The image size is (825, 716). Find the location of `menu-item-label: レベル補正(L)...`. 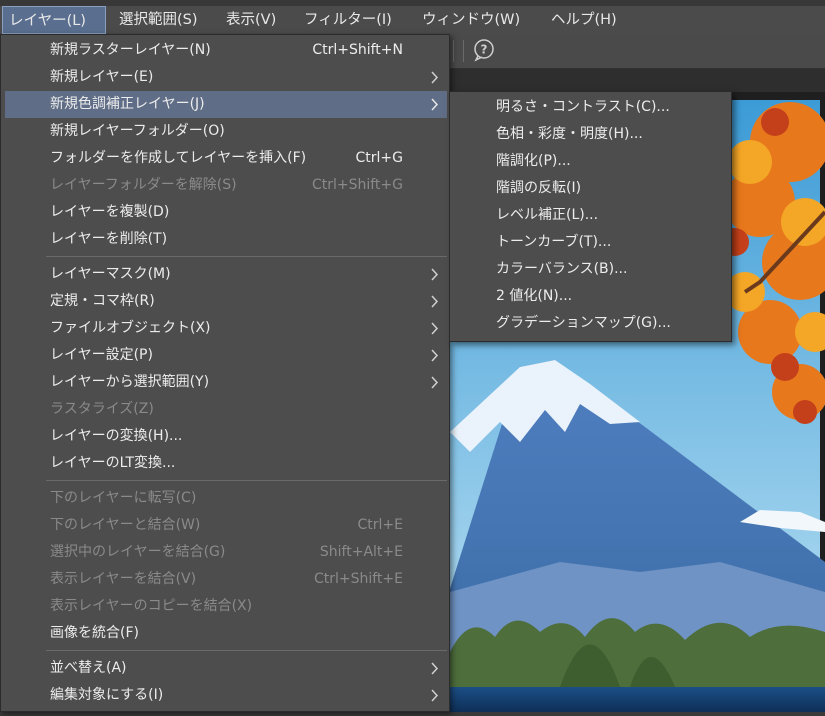

menu-item-label: レベル補正(L)... is located at coordinates (547, 215).